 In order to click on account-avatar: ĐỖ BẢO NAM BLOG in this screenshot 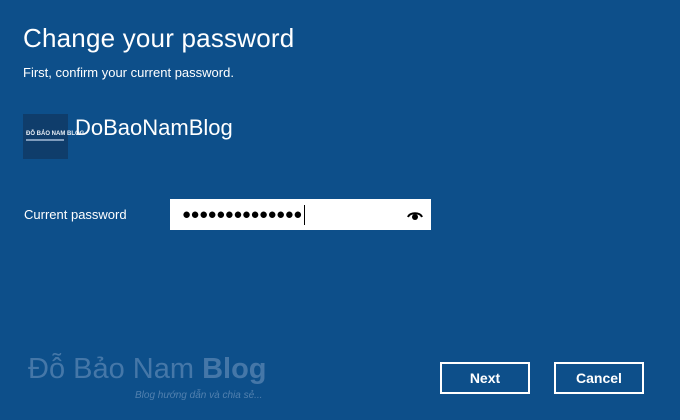, I will do `click(53, 136)`.